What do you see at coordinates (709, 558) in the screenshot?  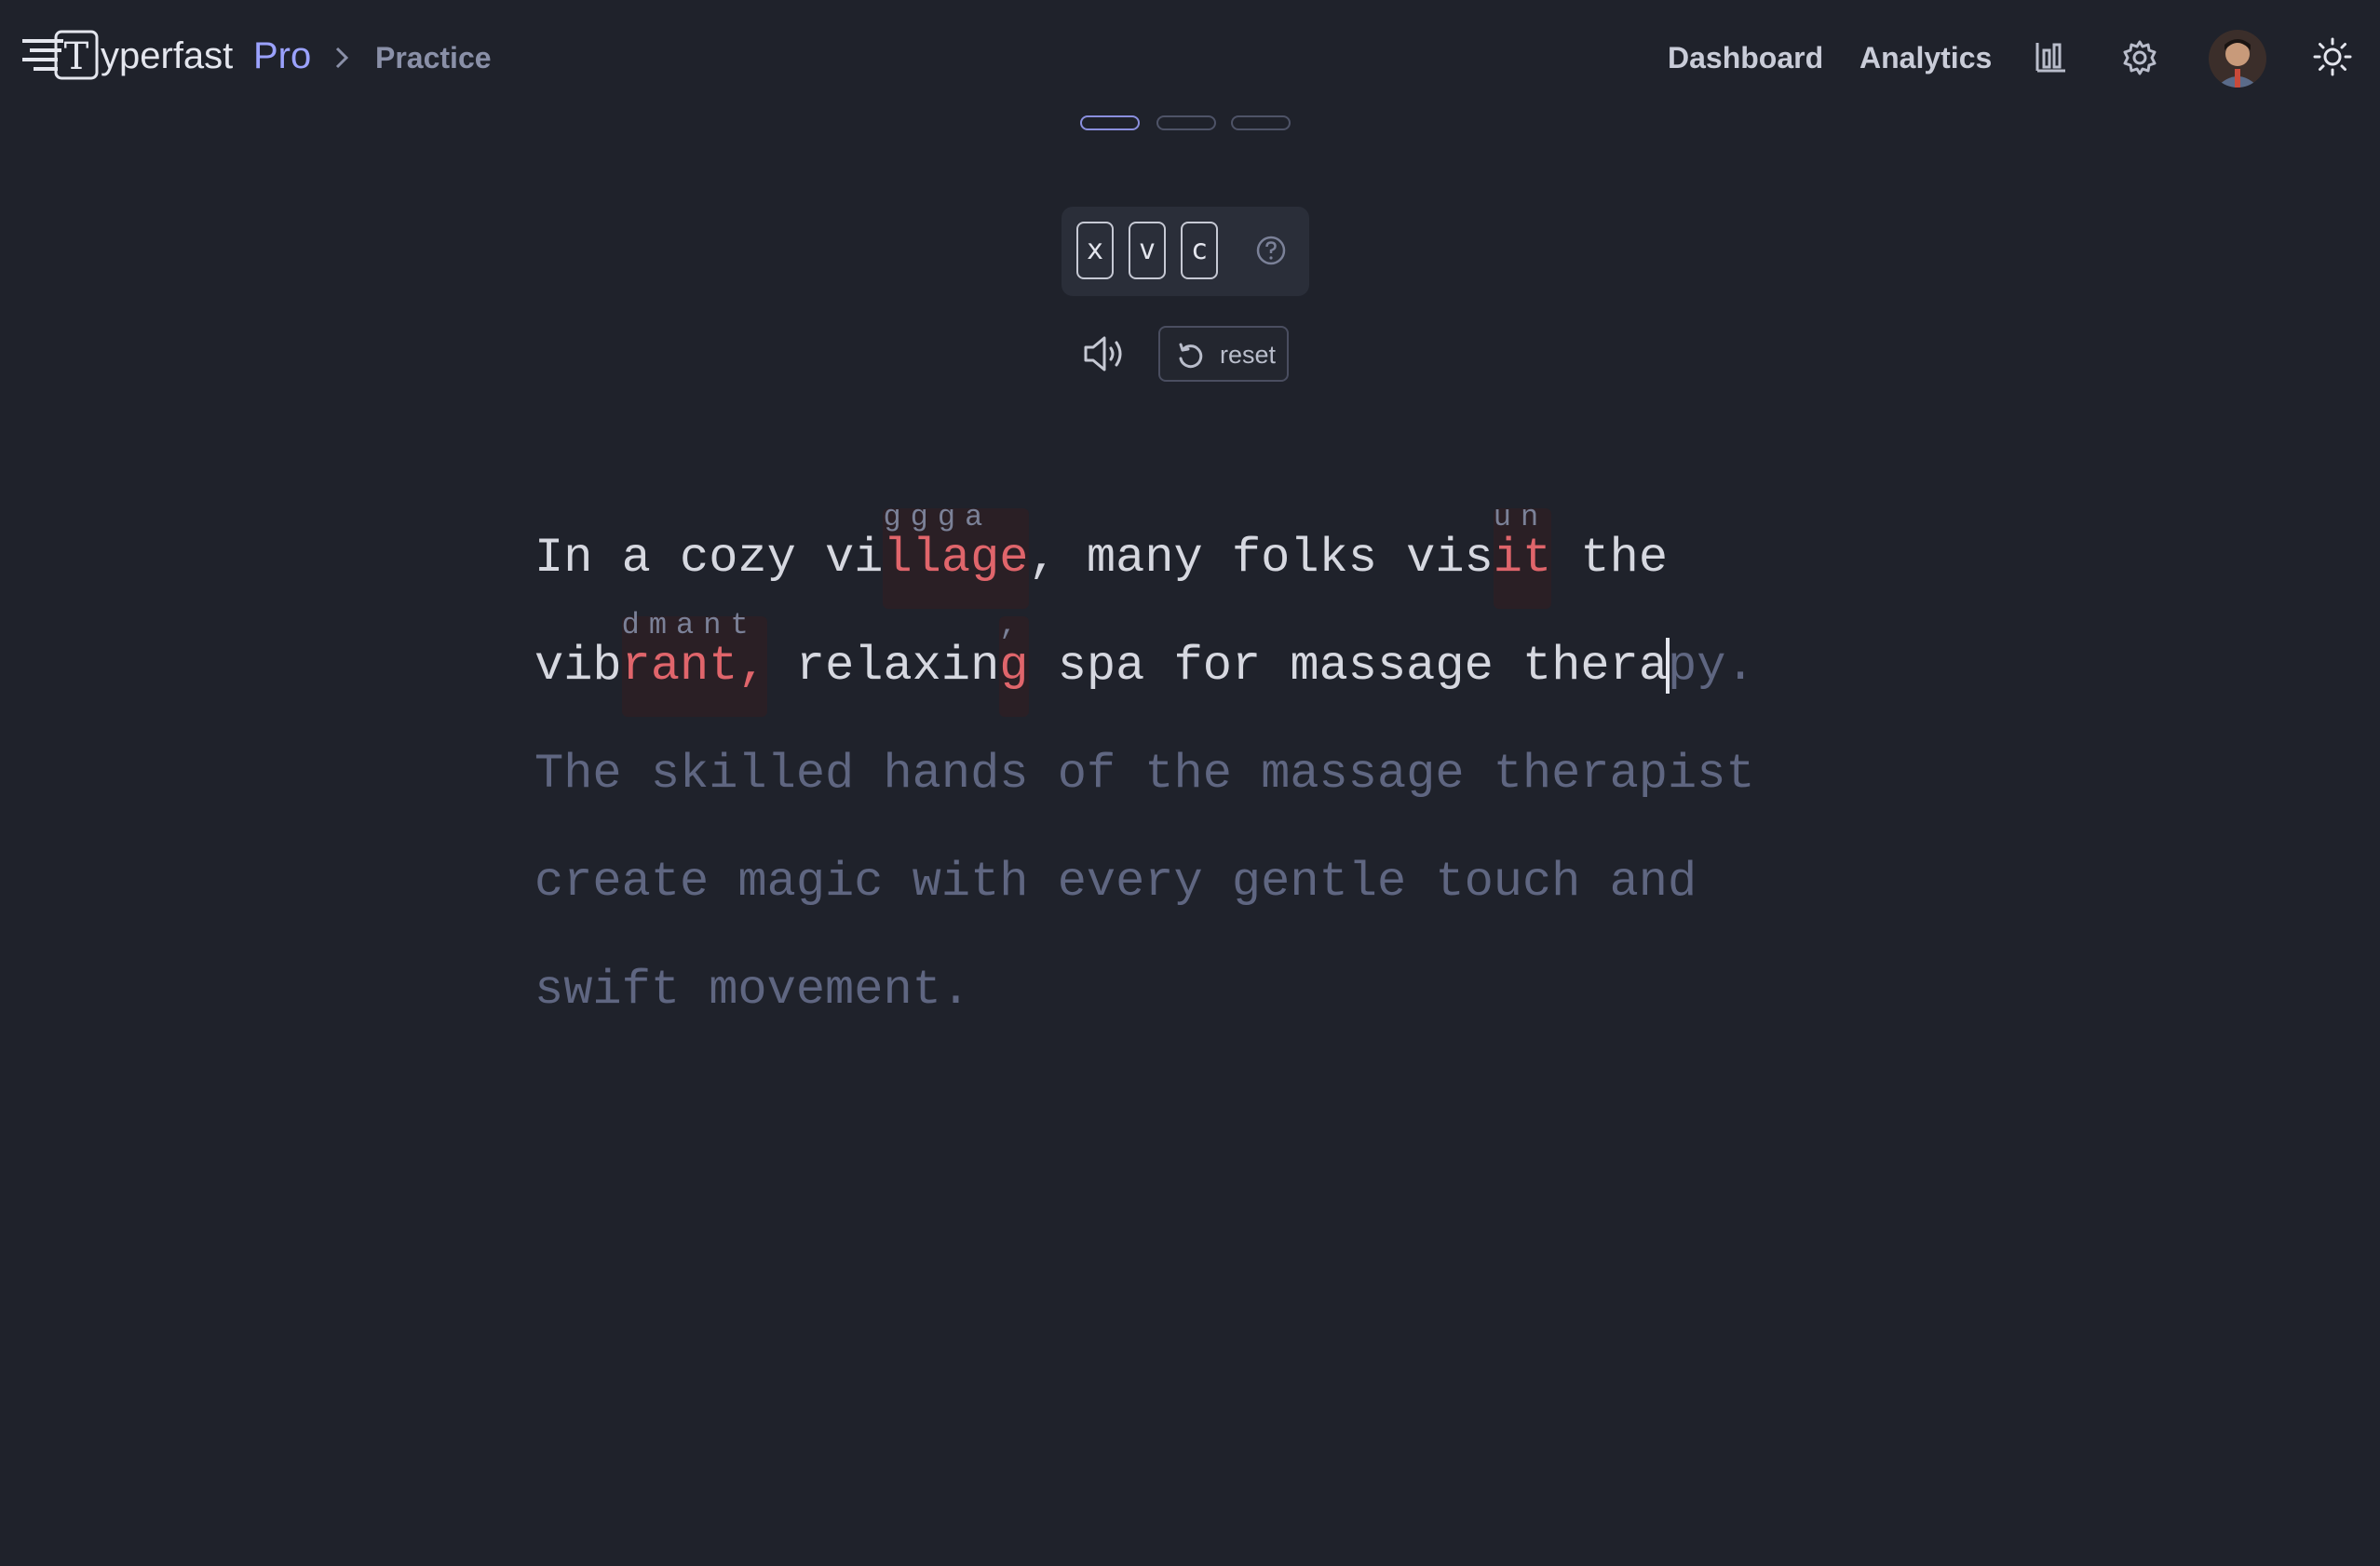 I see `typed-text: In a cozy vi` at bounding box center [709, 558].